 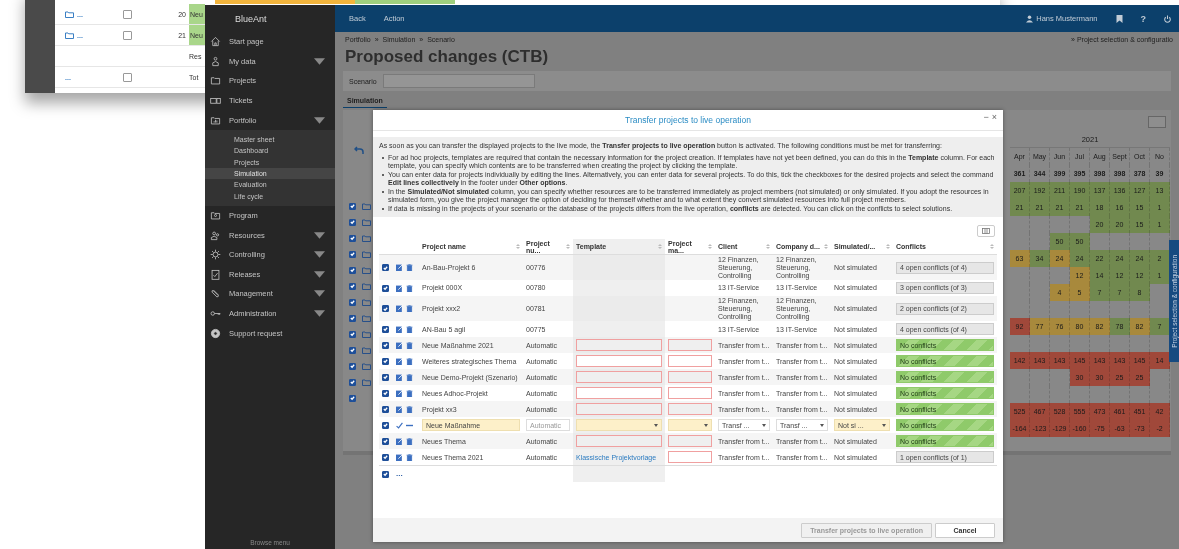 What do you see at coordinates (359, 150) in the screenshot?
I see `undo-icon` at bounding box center [359, 150].